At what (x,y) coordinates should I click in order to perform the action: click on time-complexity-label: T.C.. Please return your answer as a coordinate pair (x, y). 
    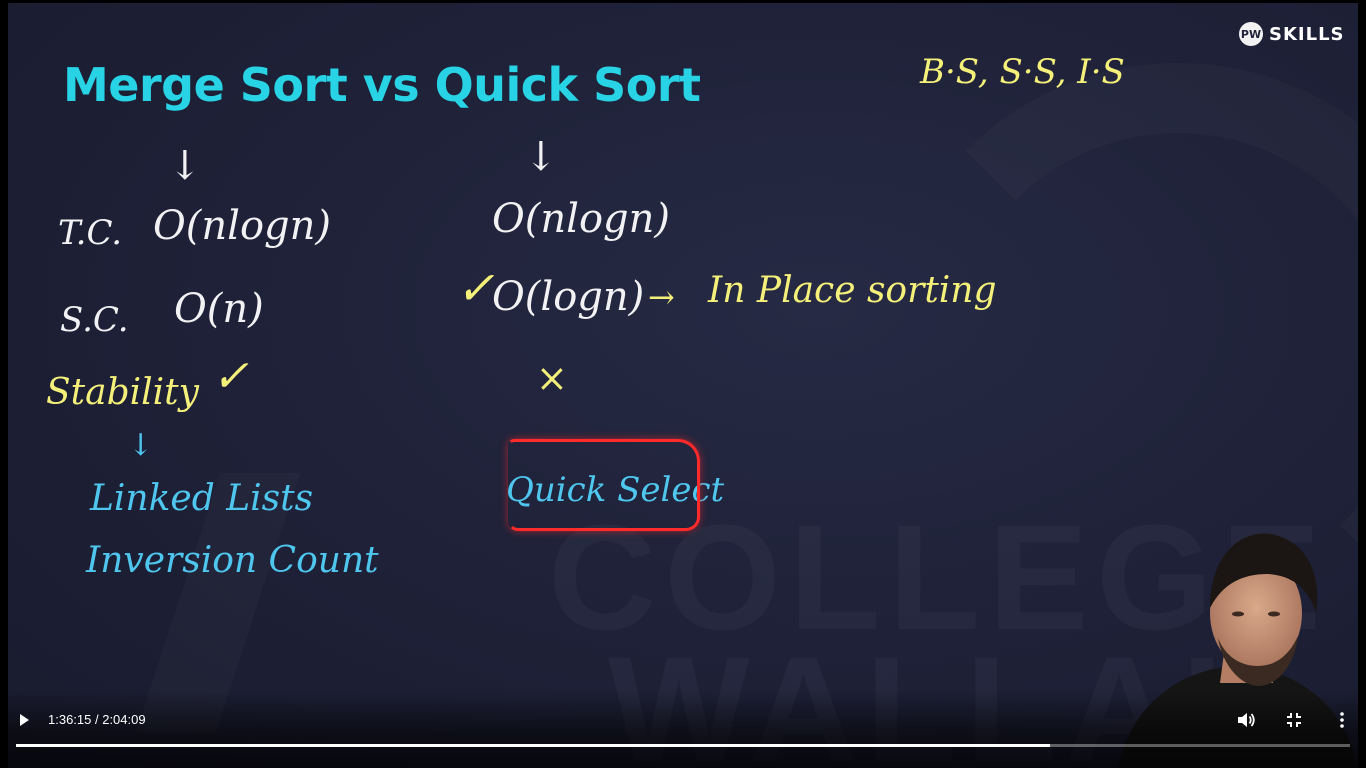
    Looking at the image, I should click on (90, 233).